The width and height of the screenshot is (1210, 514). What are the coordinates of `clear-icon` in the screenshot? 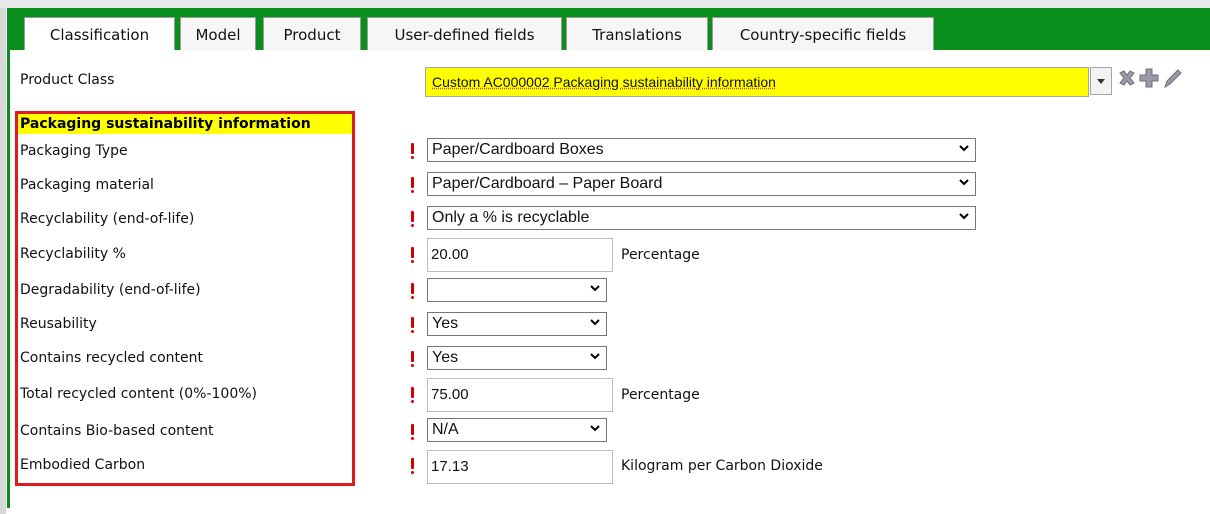 It's located at (1127, 80).